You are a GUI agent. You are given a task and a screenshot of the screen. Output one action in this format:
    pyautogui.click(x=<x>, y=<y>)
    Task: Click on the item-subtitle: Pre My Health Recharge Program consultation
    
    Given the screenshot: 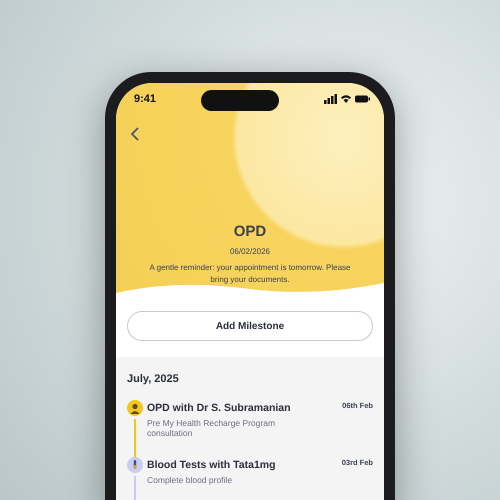 What is the action you would take?
    pyautogui.click(x=211, y=428)
    